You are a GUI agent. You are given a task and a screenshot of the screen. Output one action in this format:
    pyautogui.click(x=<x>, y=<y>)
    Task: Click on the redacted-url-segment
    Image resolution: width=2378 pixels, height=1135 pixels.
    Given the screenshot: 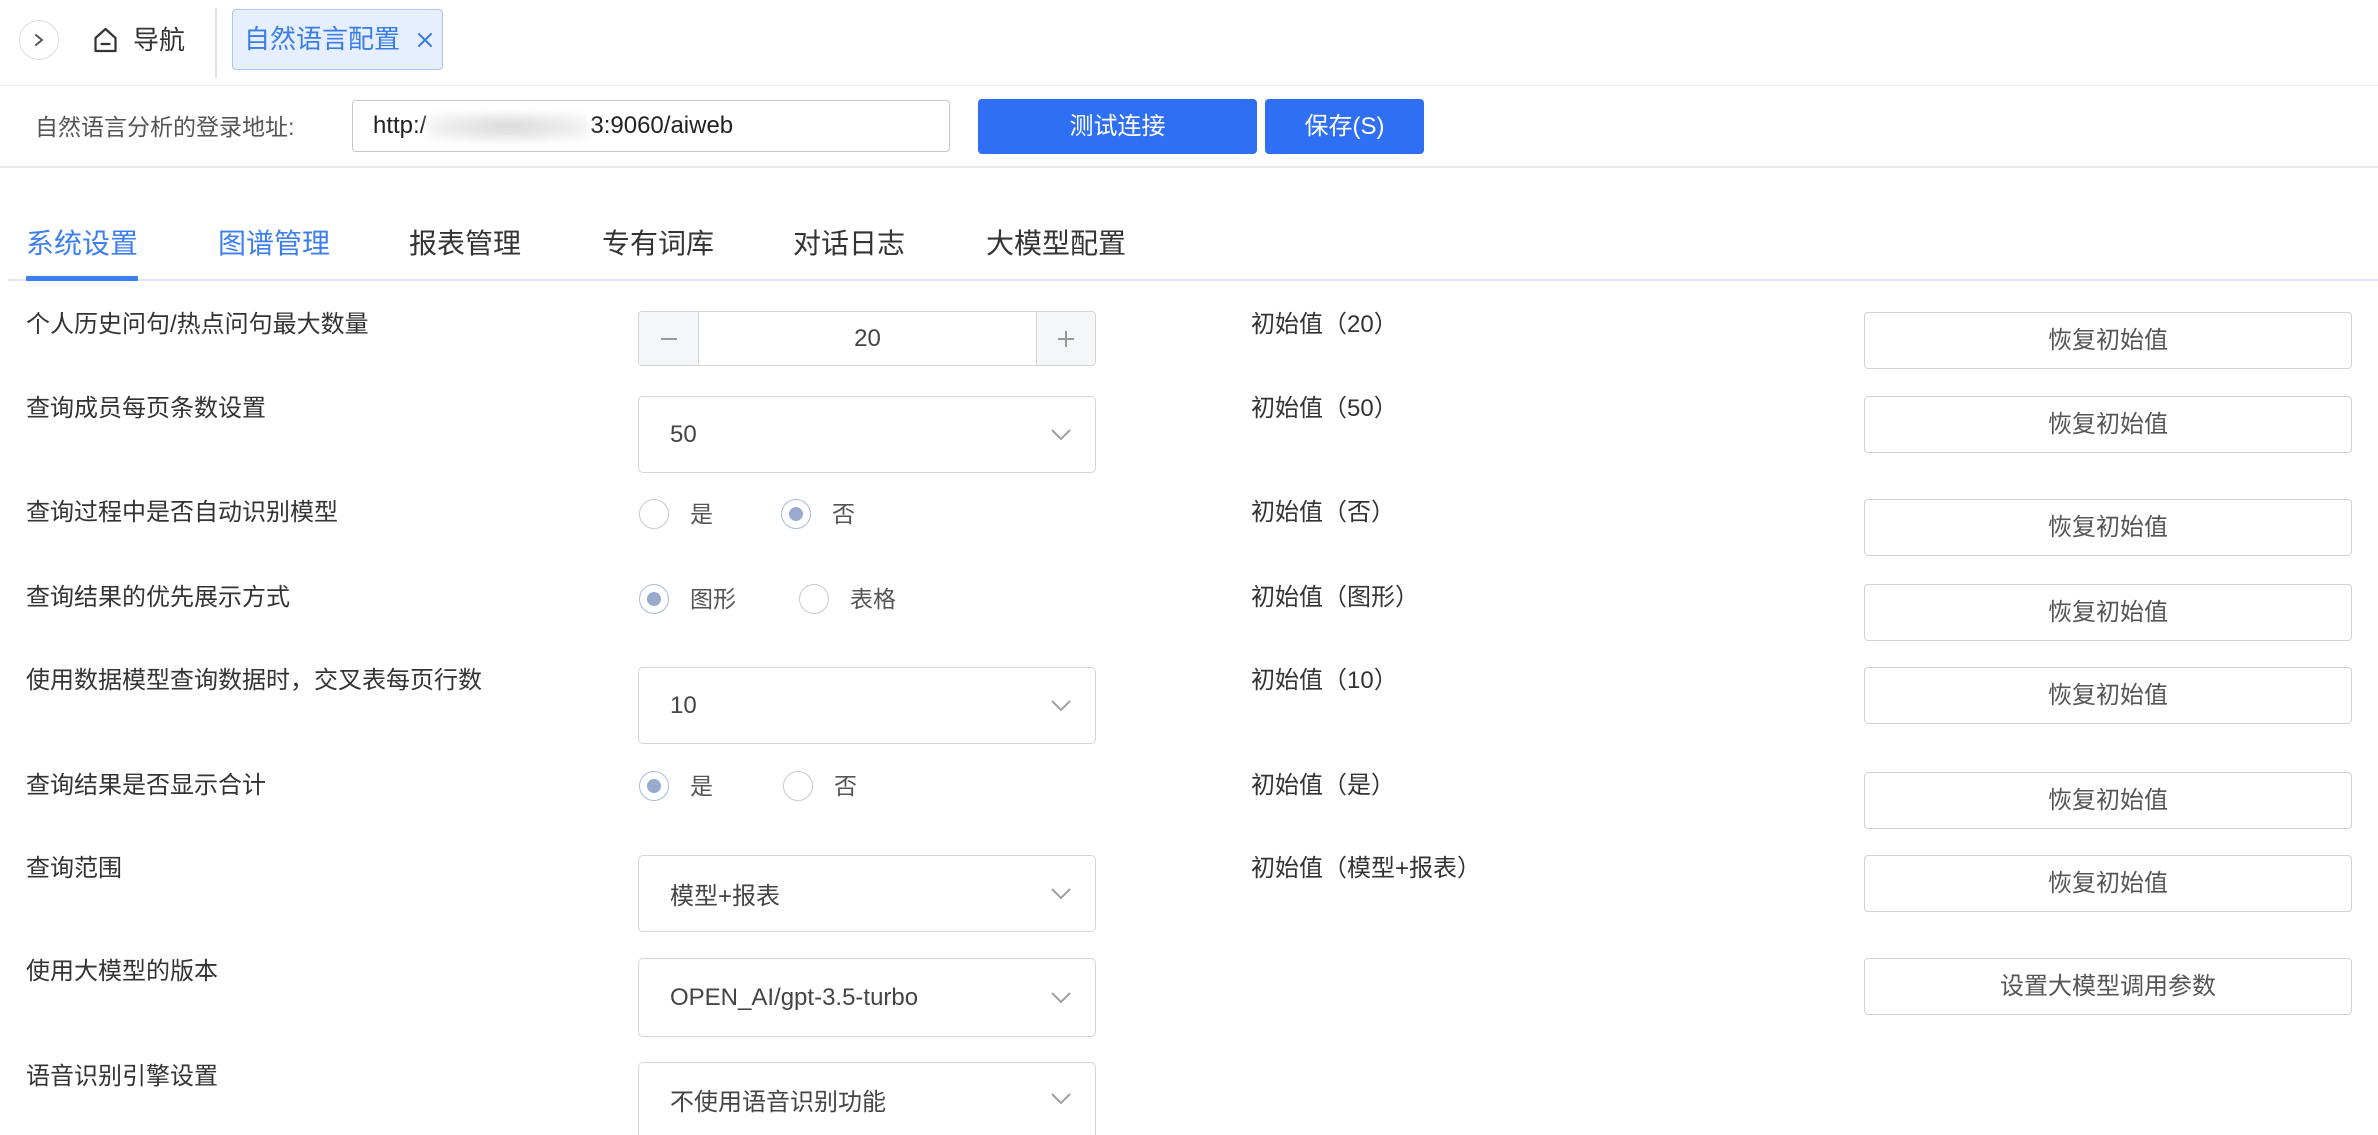 What is the action you would take?
    pyautogui.click(x=508, y=126)
    